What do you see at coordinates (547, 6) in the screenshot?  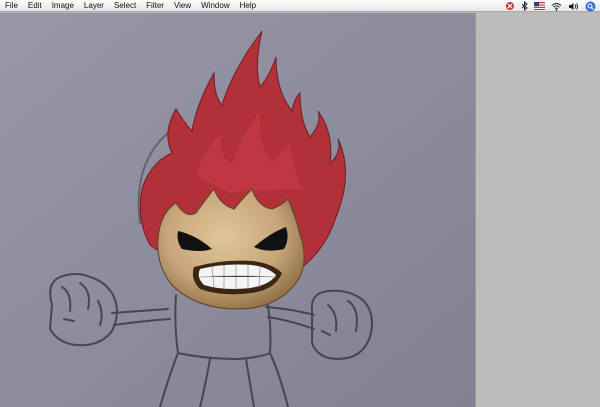 I see `menu-extras` at bounding box center [547, 6].